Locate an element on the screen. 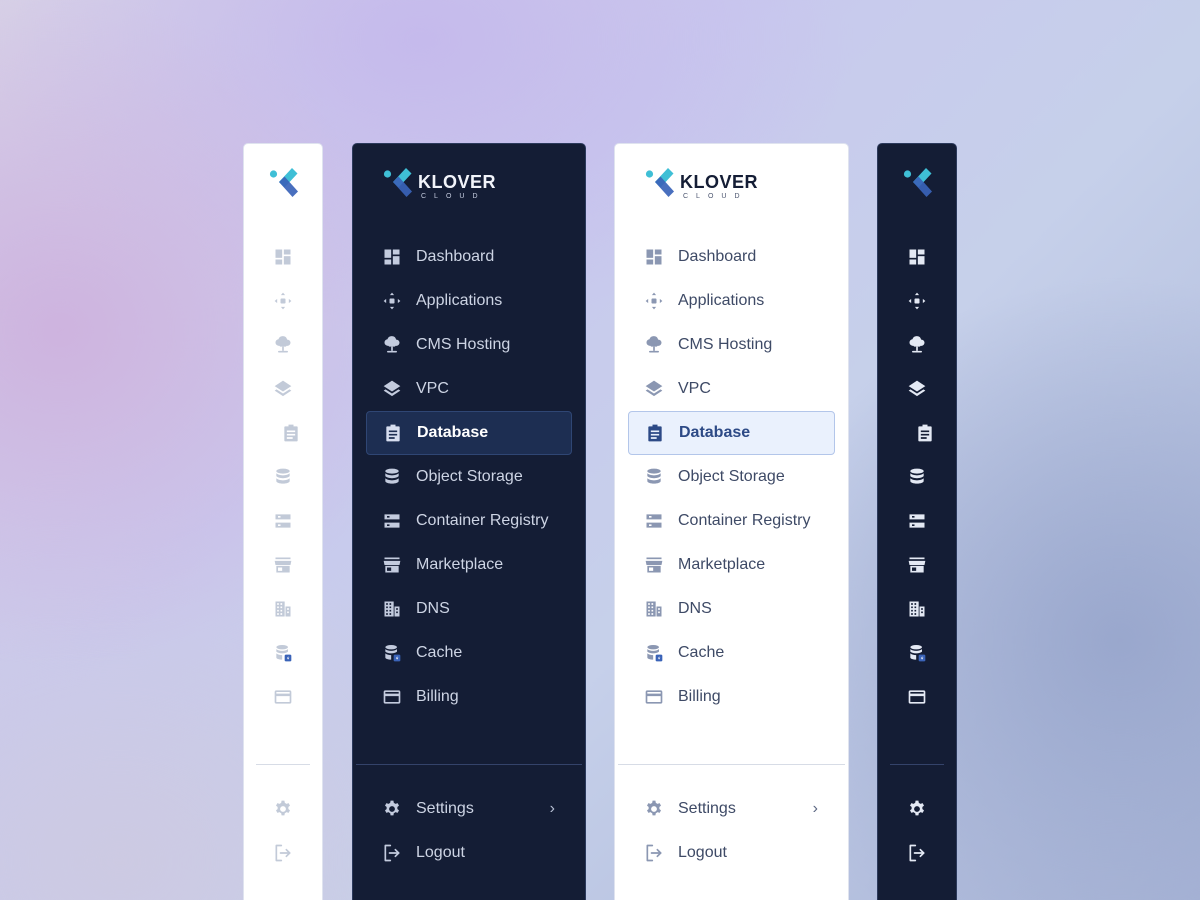 This screenshot has width=1200, height=900. logout-icon is located at coordinates (917, 853).